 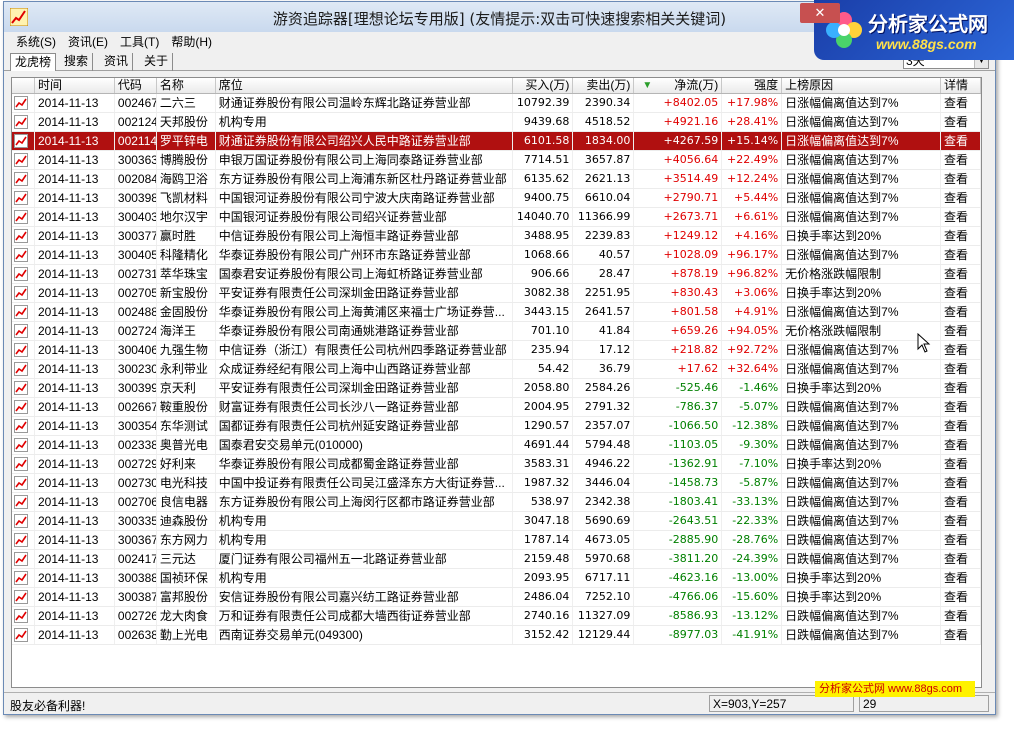 I want to click on menu-info: 资讯(E), so click(x=88, y=41).